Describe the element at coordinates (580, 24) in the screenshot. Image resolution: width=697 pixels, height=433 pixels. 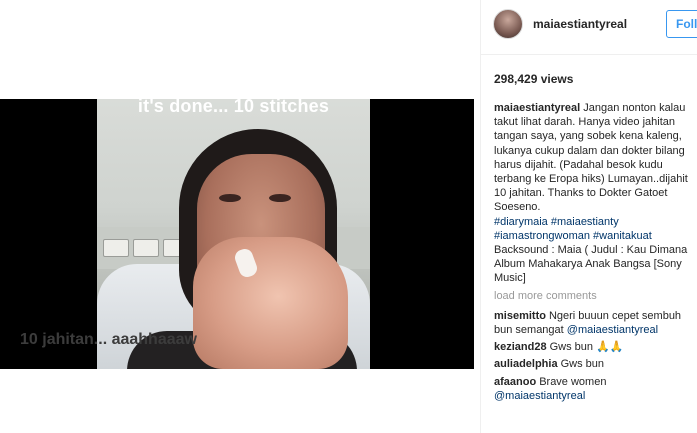
I see `header-username: maiaestiantyreal` at that location.